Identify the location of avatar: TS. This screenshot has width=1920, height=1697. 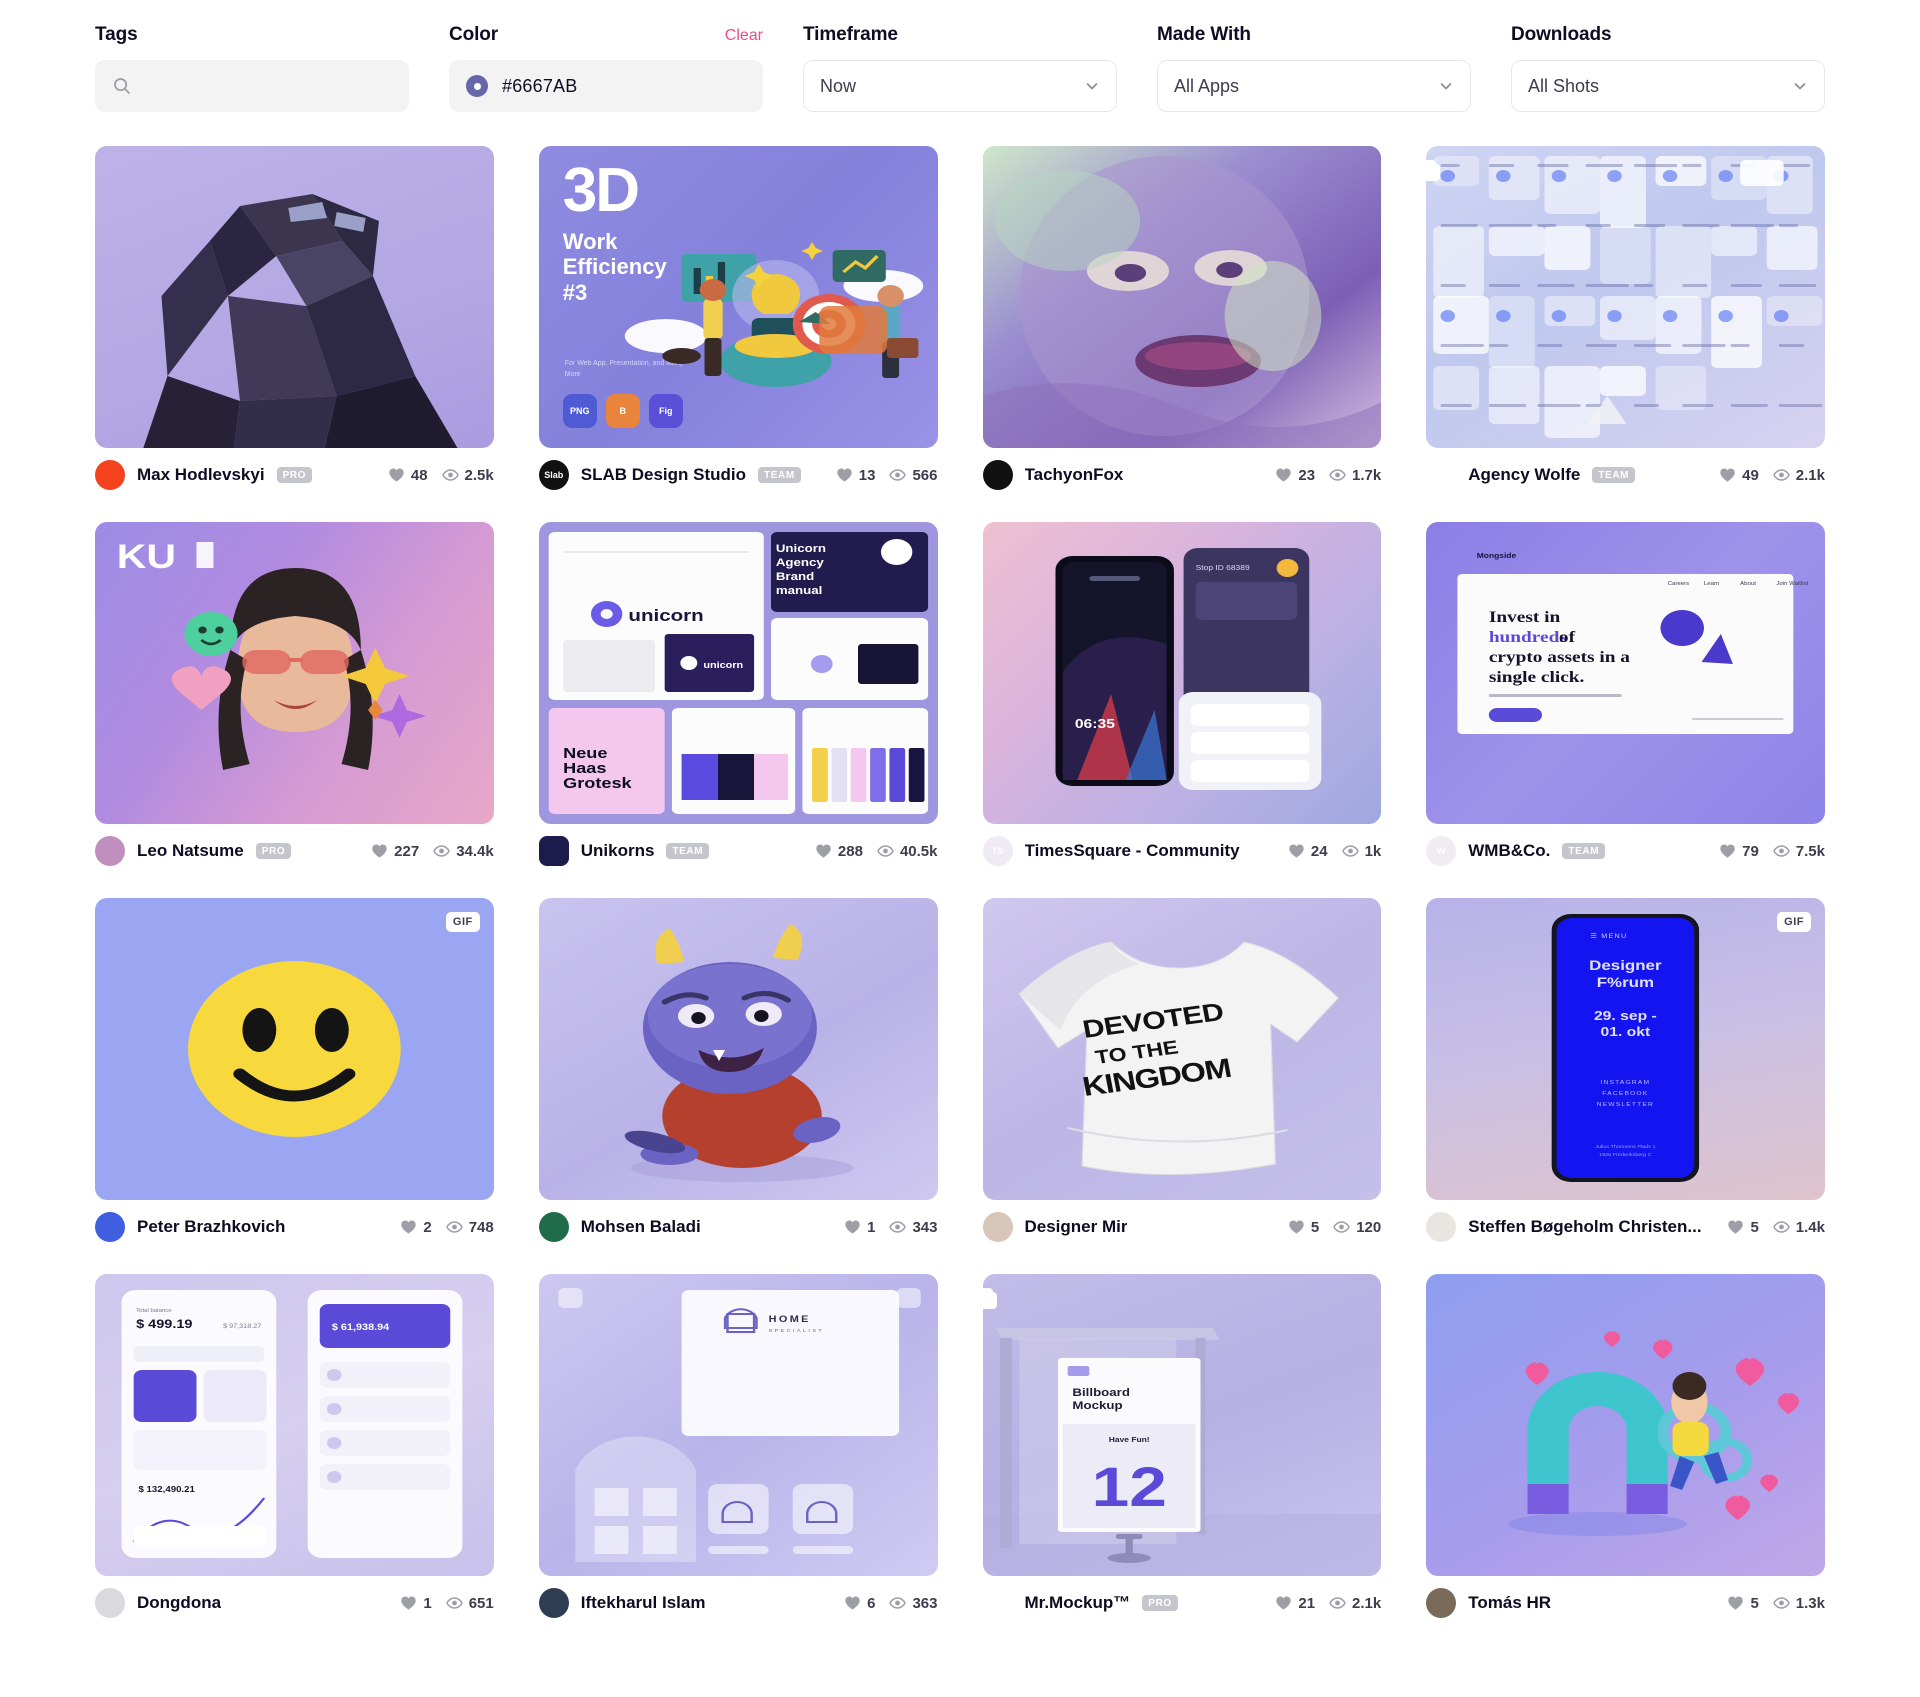
(997, 851).